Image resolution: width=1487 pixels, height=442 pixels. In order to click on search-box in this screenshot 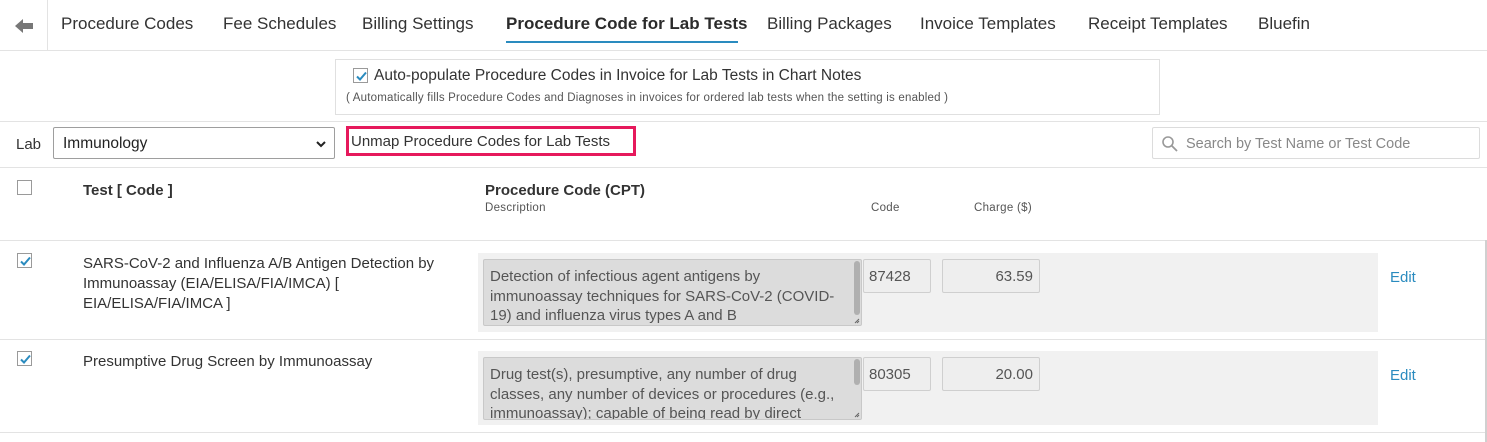, I will do `click(1316, 143)`.